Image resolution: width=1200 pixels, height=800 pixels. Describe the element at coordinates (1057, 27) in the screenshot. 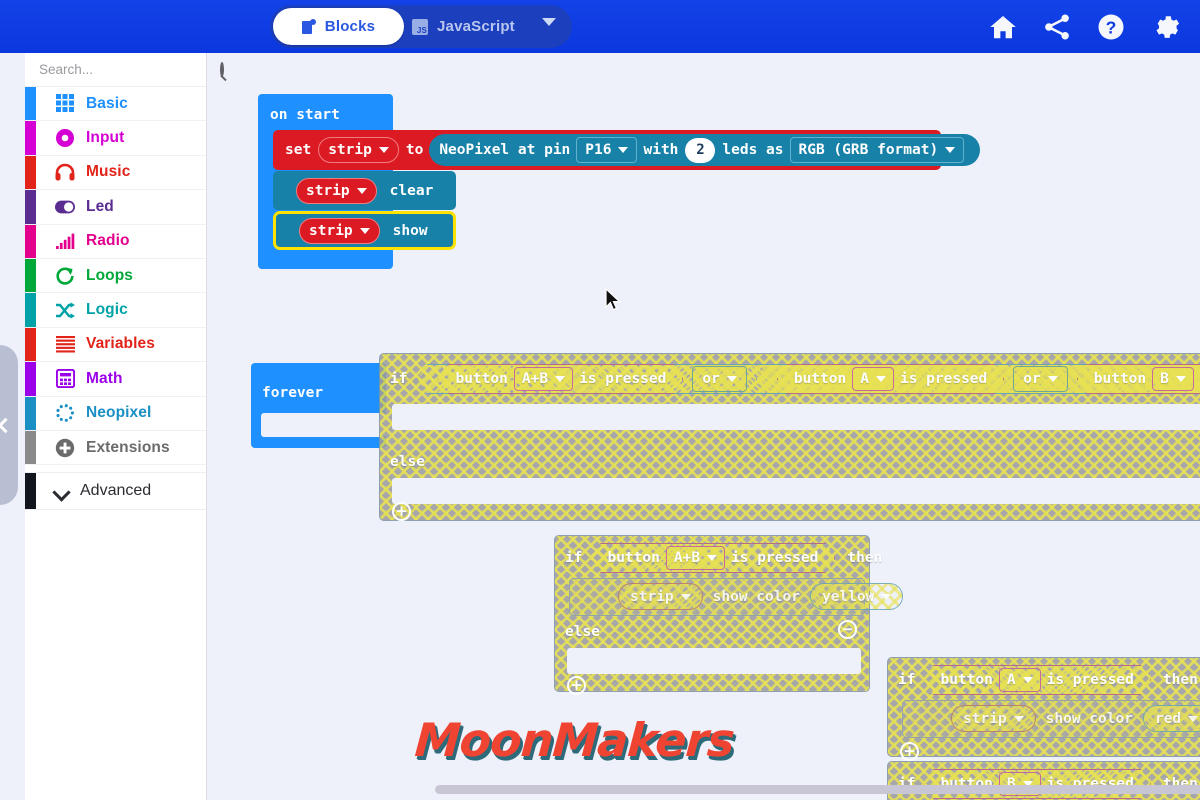

I see `share-icon` at that location.